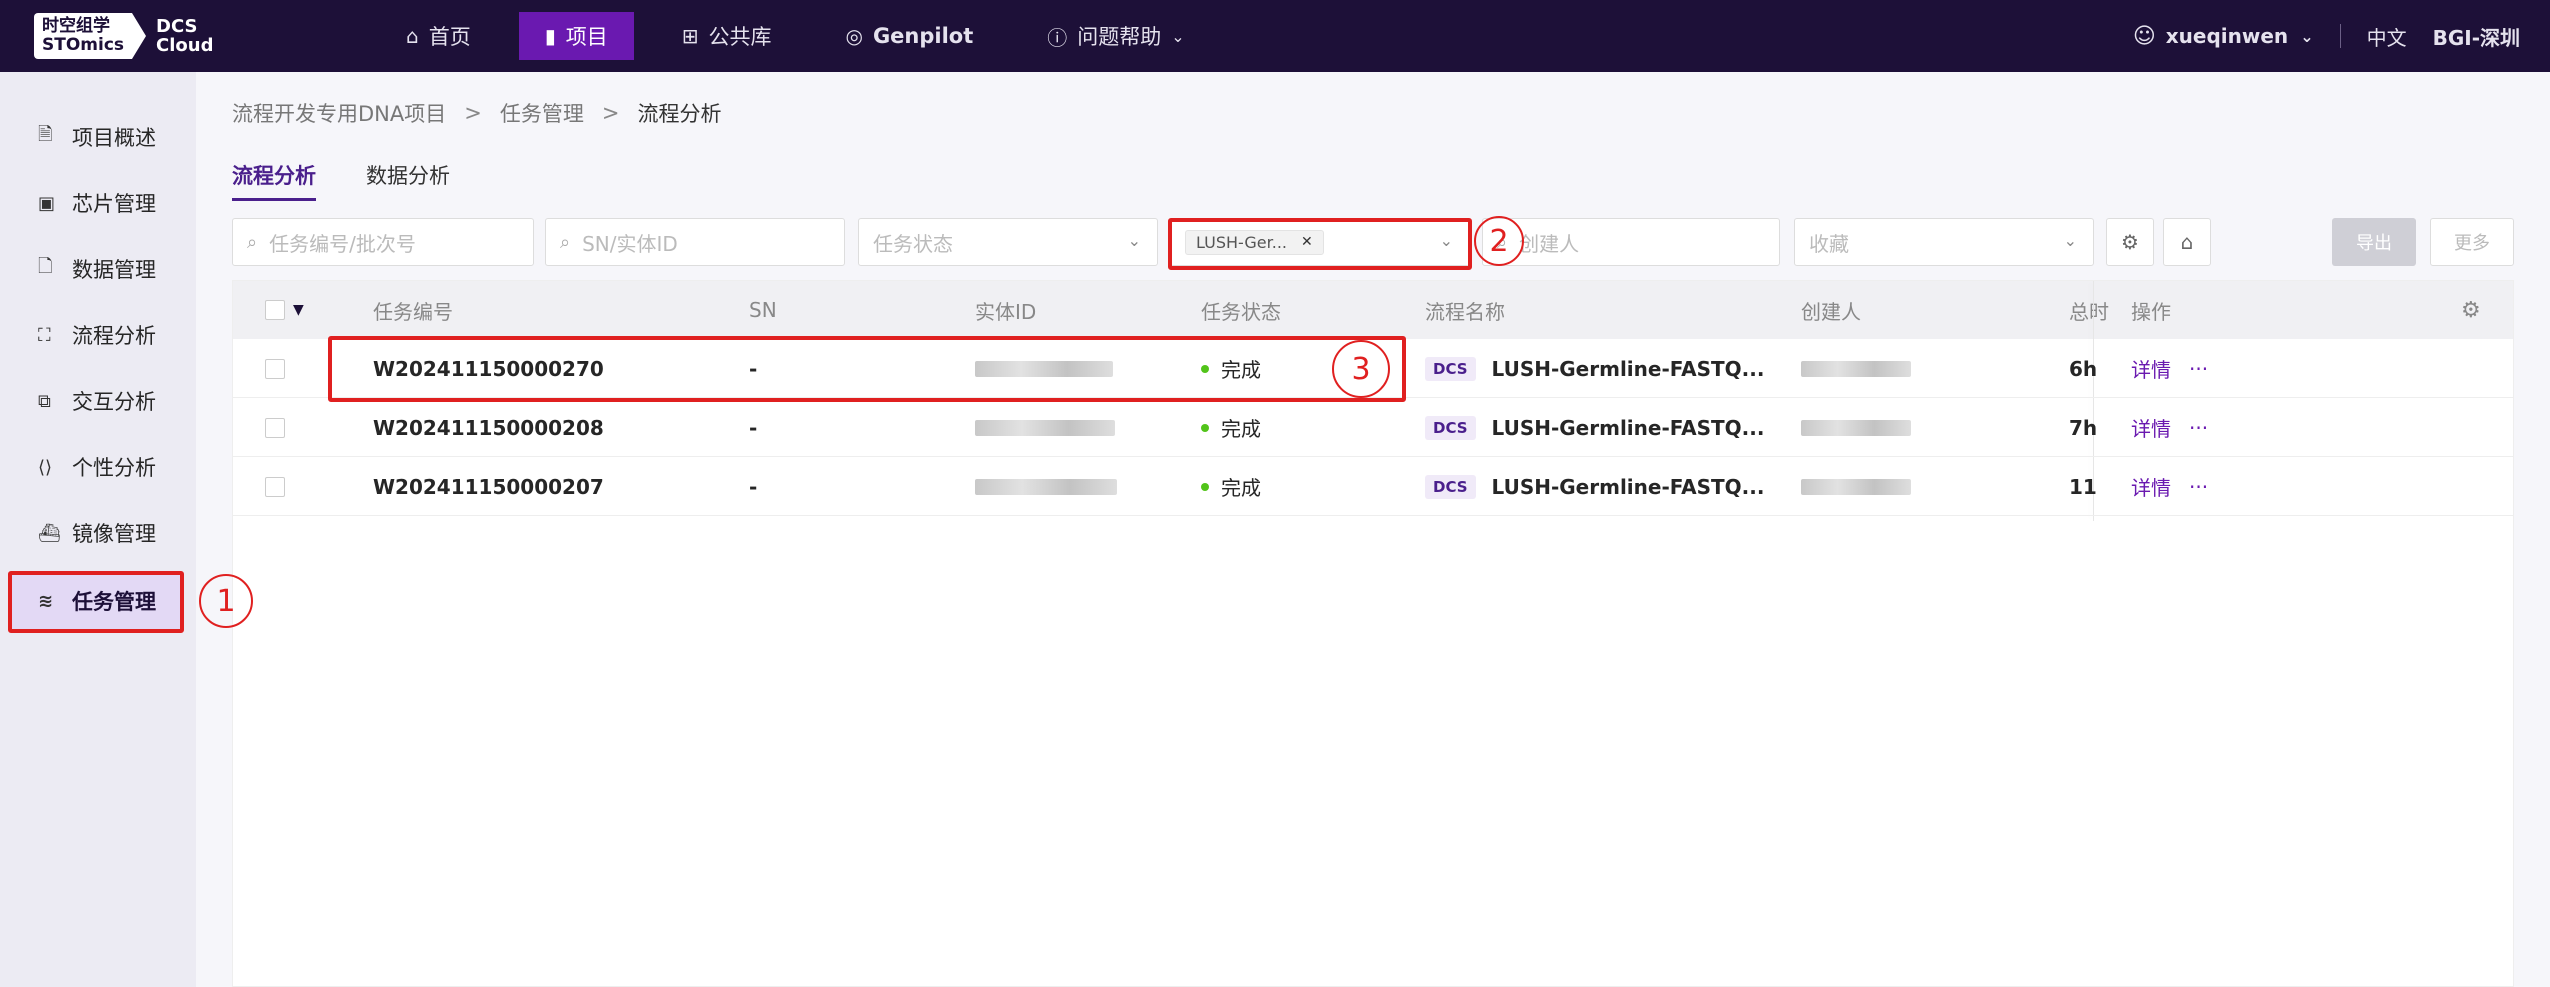  I want to click on nav-help: ⓘ 问题帮助 ⌄, so click(1115, 36).